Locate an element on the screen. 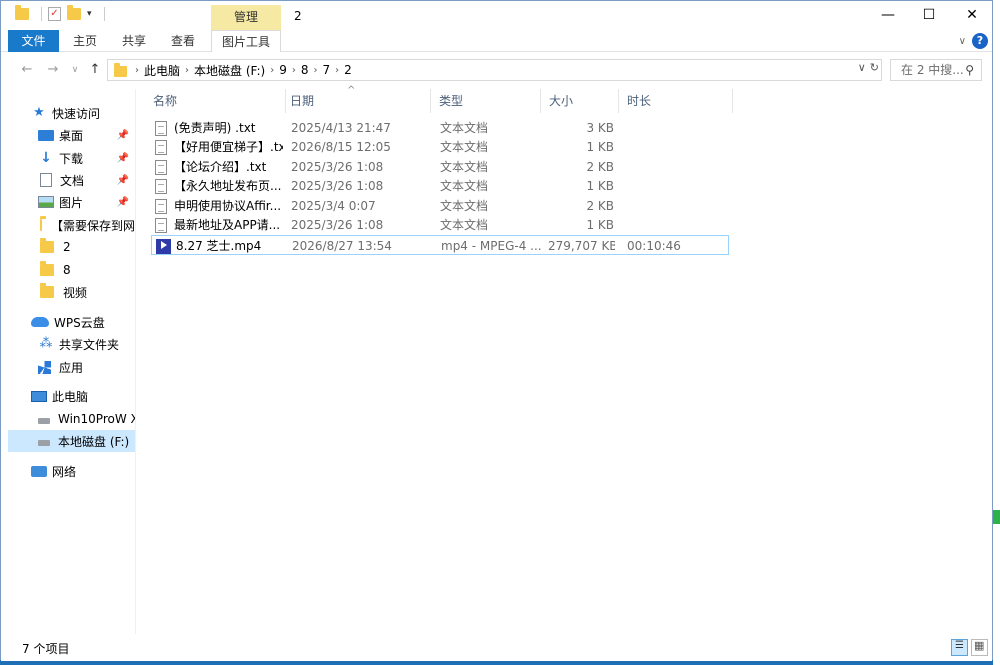 This screenshot has width=1000, height=665. file-row: (免责声明) .txt 2025/4/13 21:47 文本文档 3 KB is located at coordinates (440, 128).